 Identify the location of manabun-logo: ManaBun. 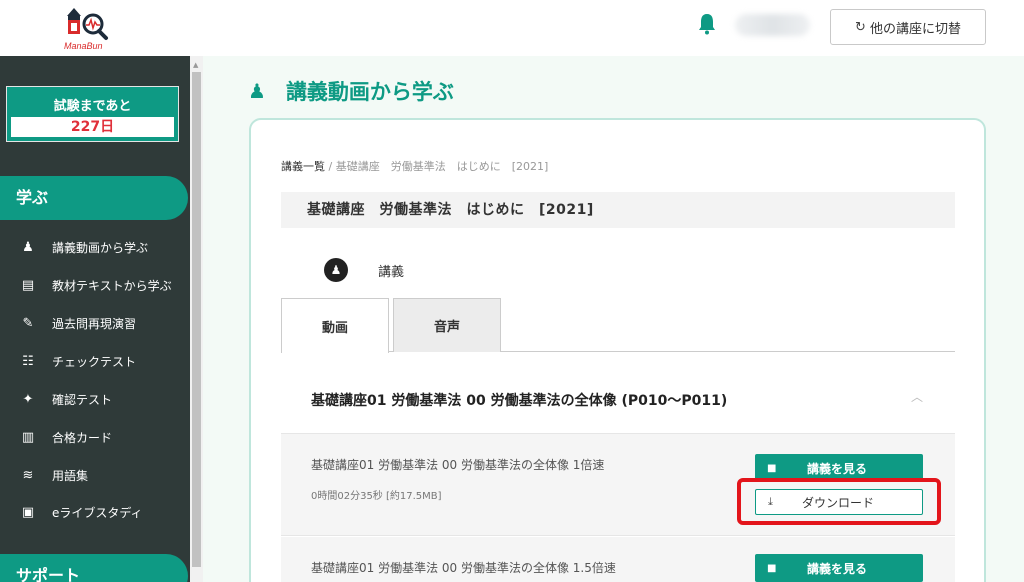
(90, 28).